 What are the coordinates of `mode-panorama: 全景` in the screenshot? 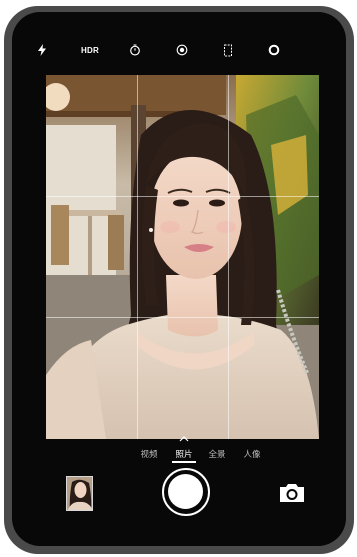 It's located at (216, 454).